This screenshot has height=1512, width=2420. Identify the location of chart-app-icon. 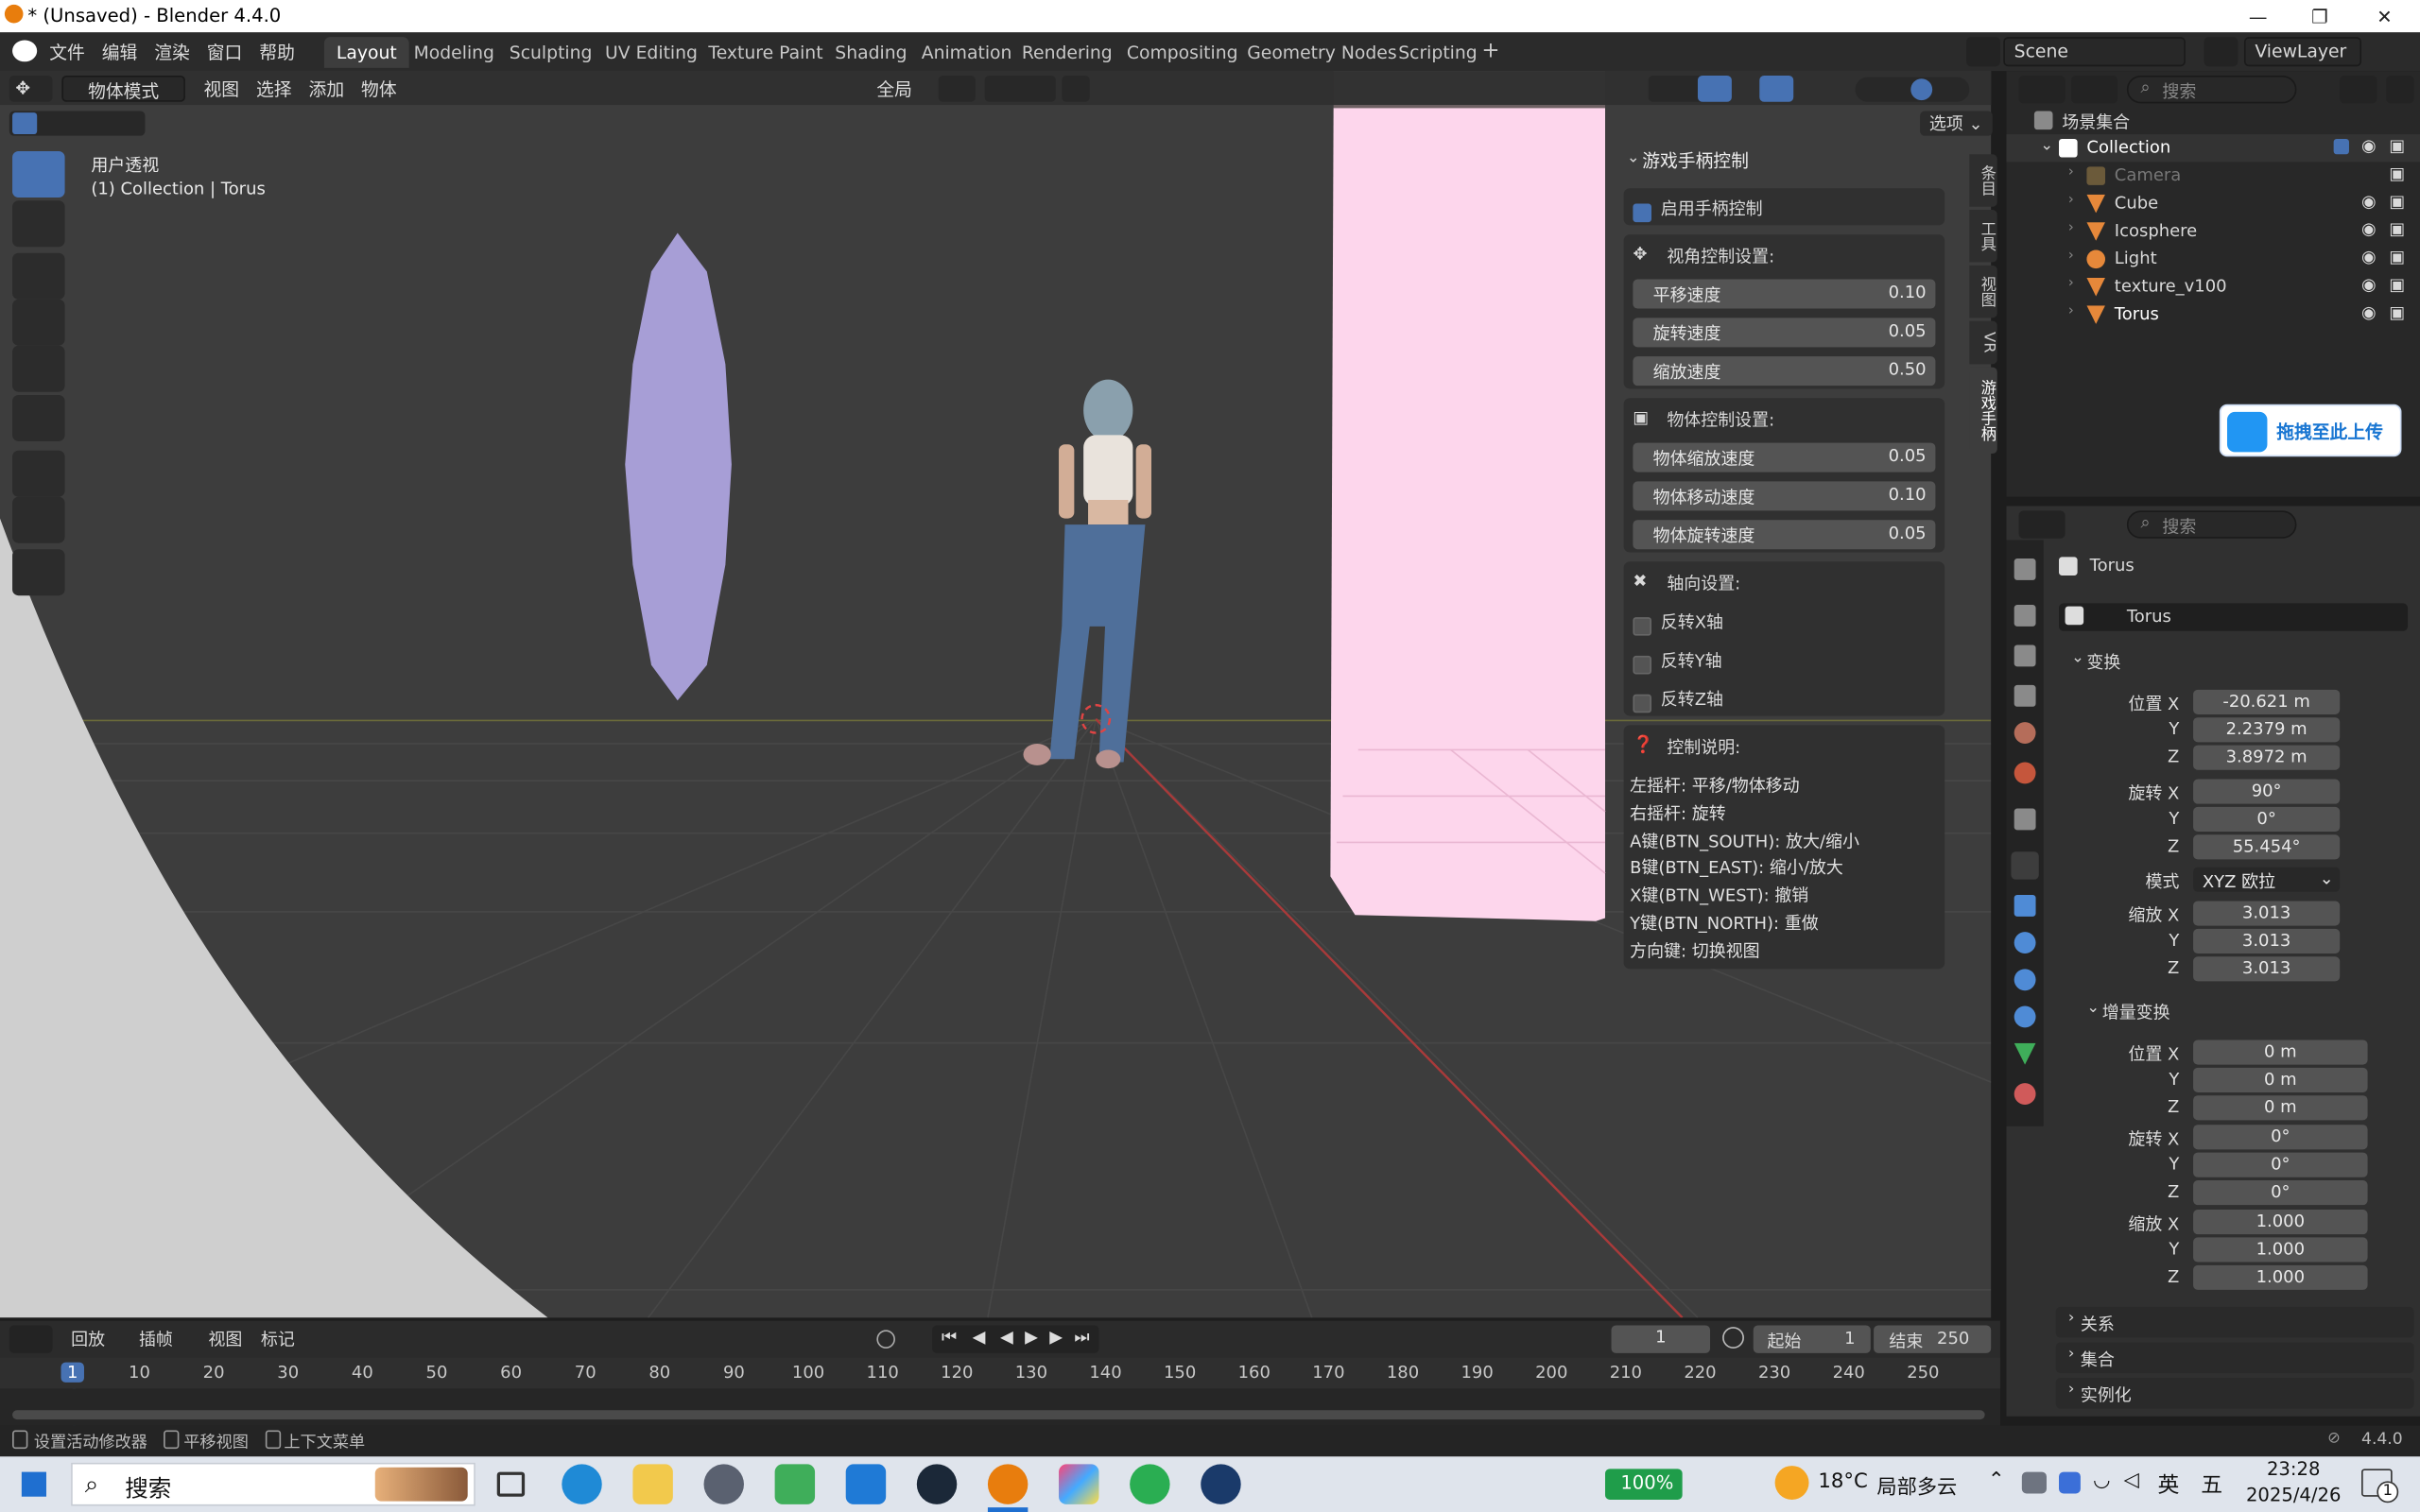
(795, 1484).